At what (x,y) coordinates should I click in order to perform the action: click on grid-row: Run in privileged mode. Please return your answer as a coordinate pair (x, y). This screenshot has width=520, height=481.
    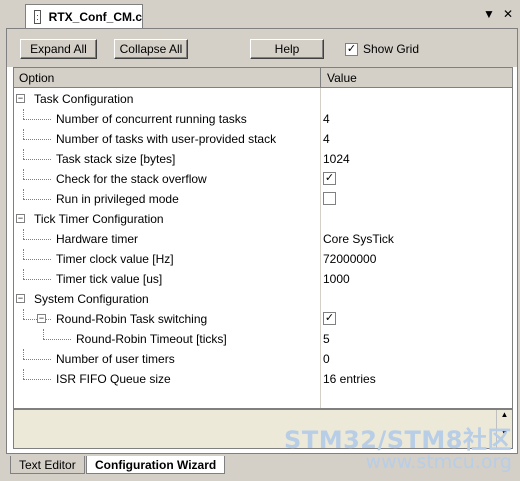
    Looking at the image, I should click on (263, 199).